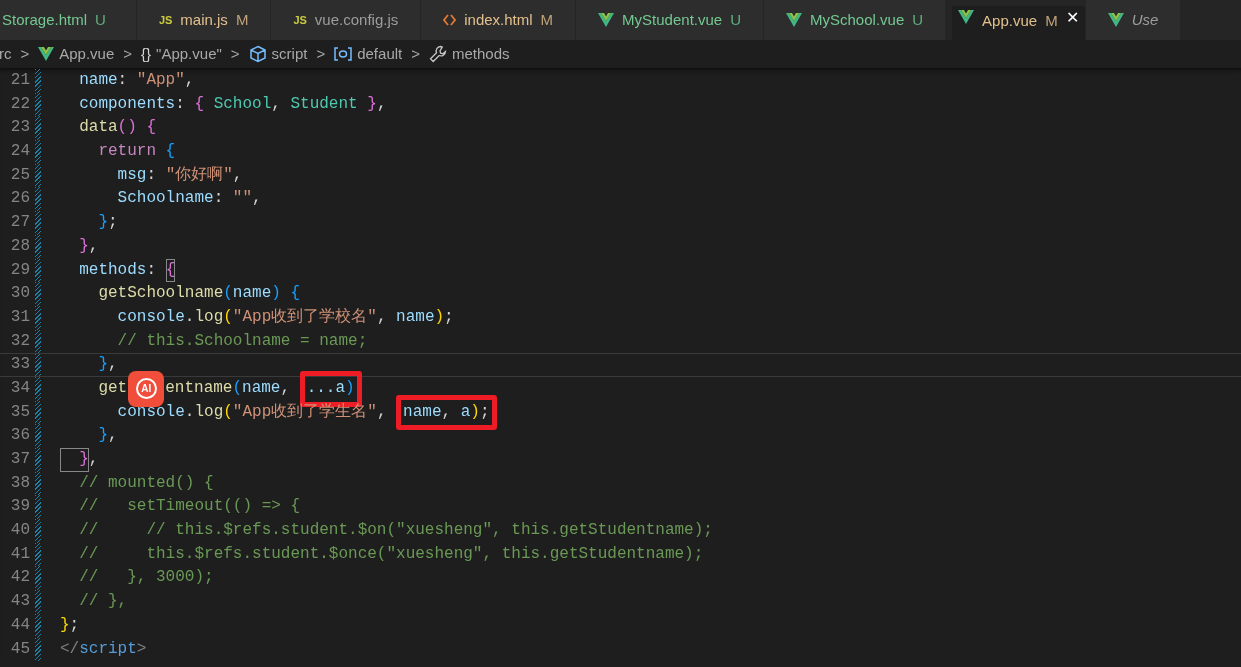 This screenshot has height=667, width=1241. What do you see at coordinates (19, 649) in the screenshot?
I see `line-number: 45` at bounding box center [19, 649].